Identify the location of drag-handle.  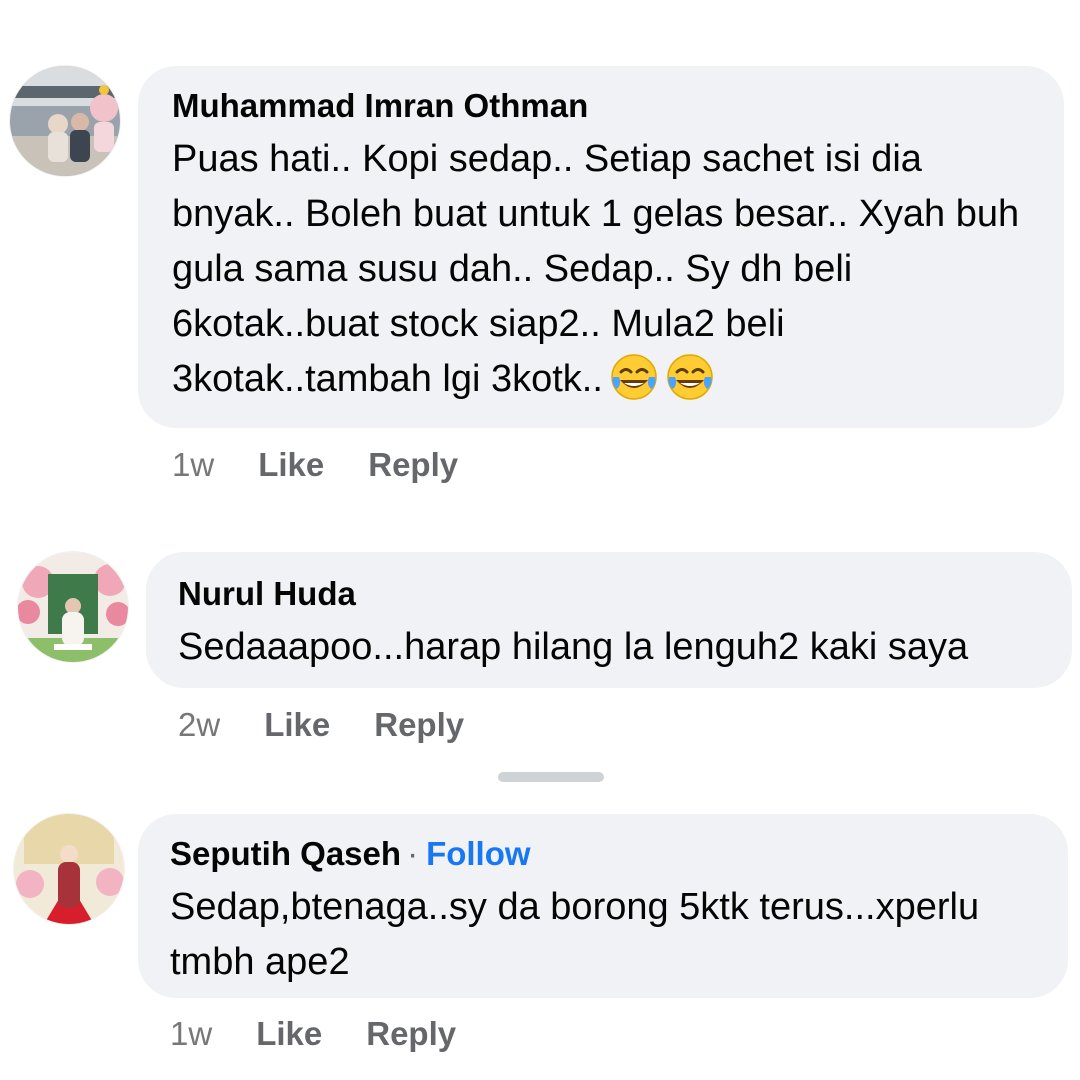
(551, 777).